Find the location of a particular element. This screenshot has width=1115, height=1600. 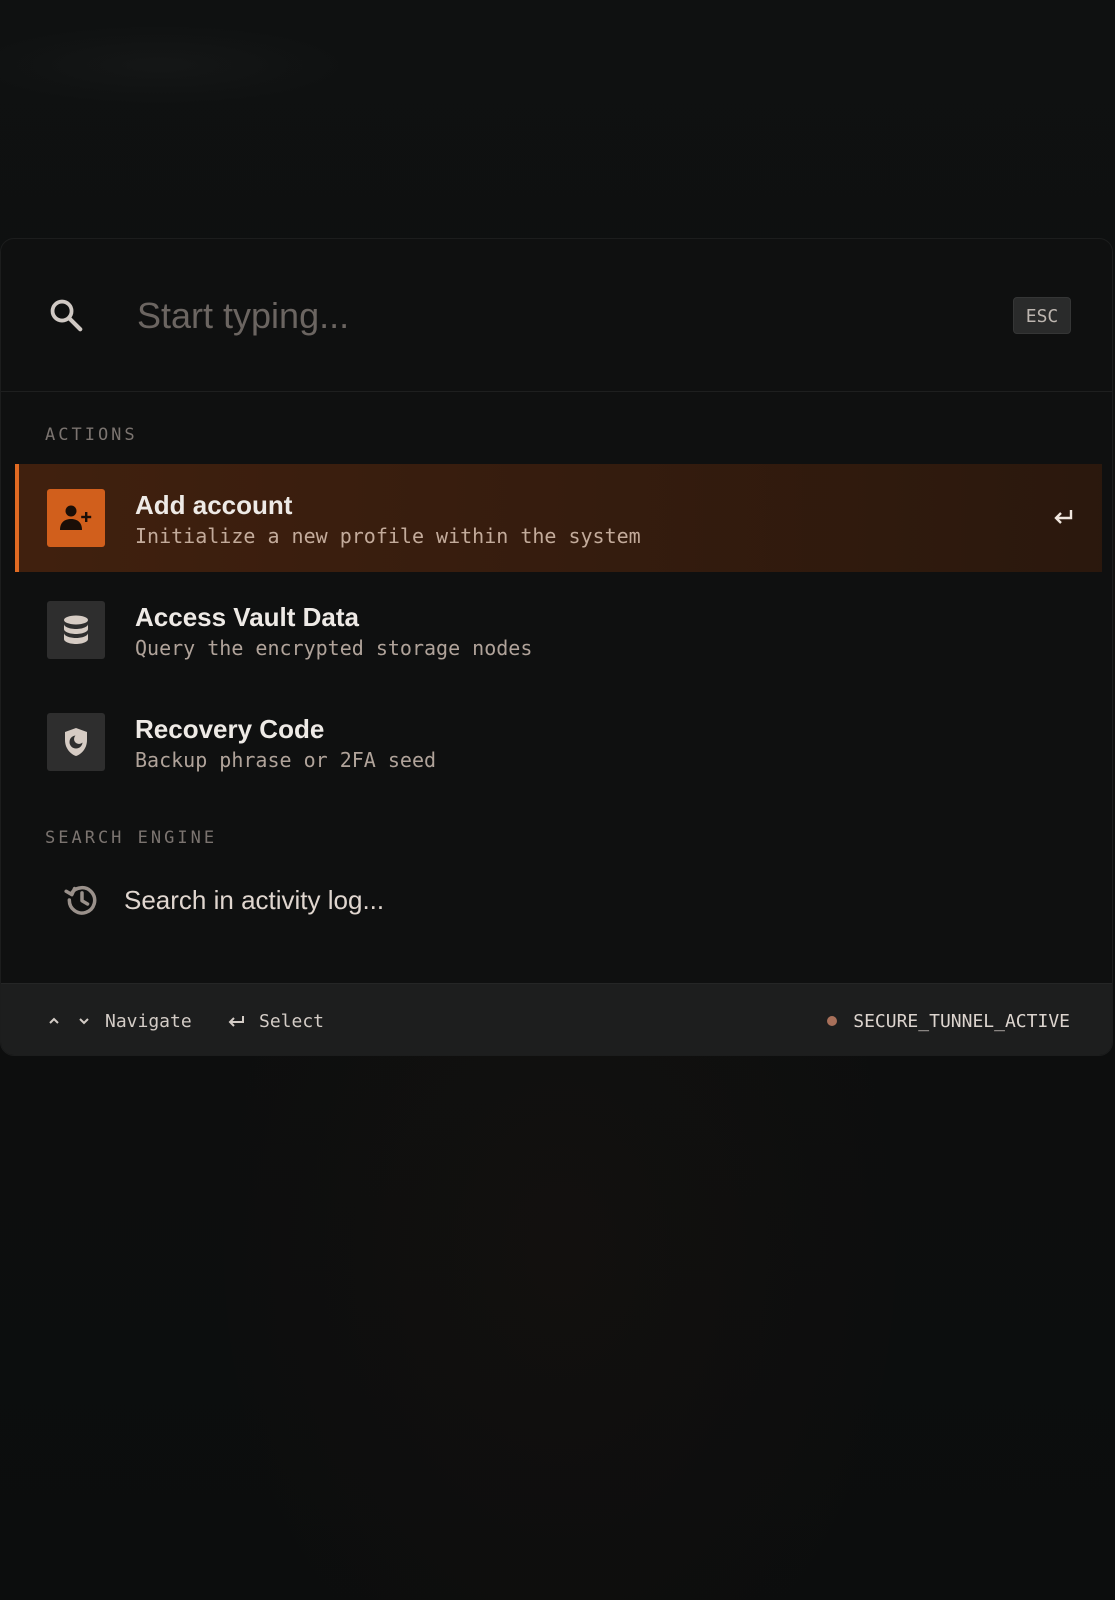

action-item-recovery-code: Recovery Code Backup phrase or 2FA seed is located at coordinates (558, 742).